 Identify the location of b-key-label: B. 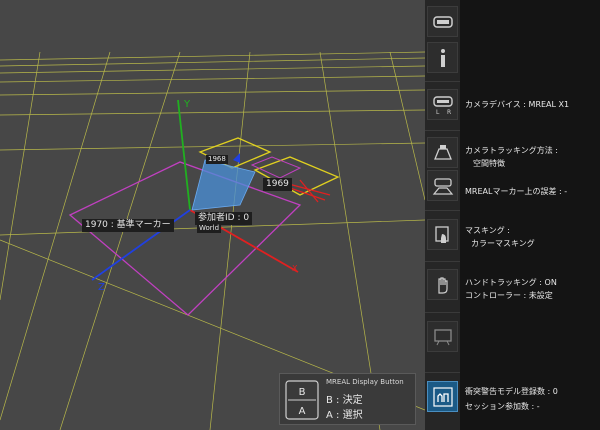
(302, 392).